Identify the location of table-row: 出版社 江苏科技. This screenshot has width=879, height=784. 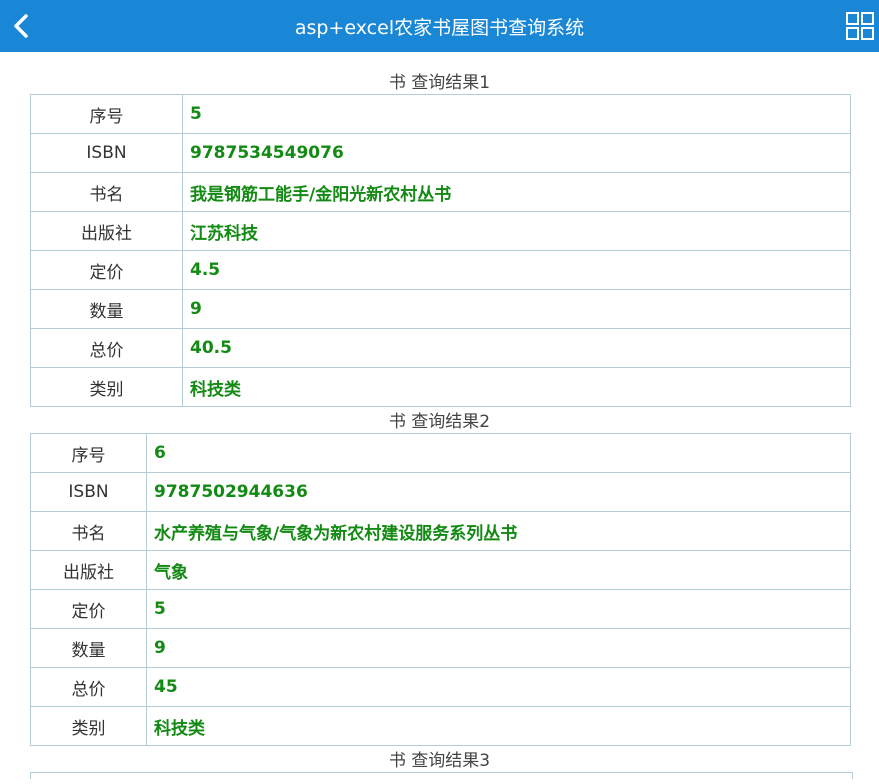
(440, 231).